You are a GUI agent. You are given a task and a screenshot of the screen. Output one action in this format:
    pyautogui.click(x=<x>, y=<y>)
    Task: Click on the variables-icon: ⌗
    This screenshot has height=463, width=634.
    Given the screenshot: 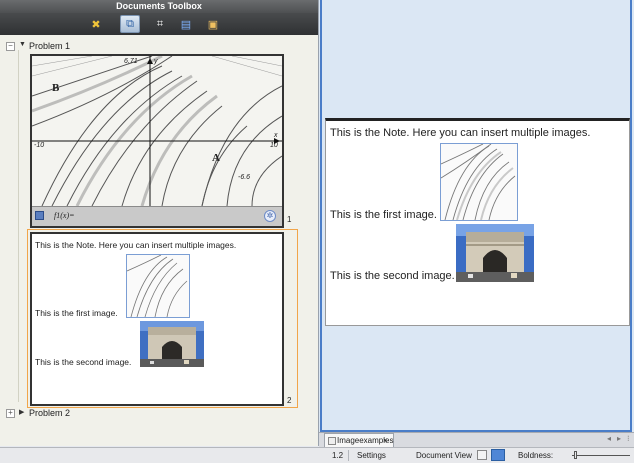 What is the action you would take?
    pyautogui.click(x=160, y=24)
    